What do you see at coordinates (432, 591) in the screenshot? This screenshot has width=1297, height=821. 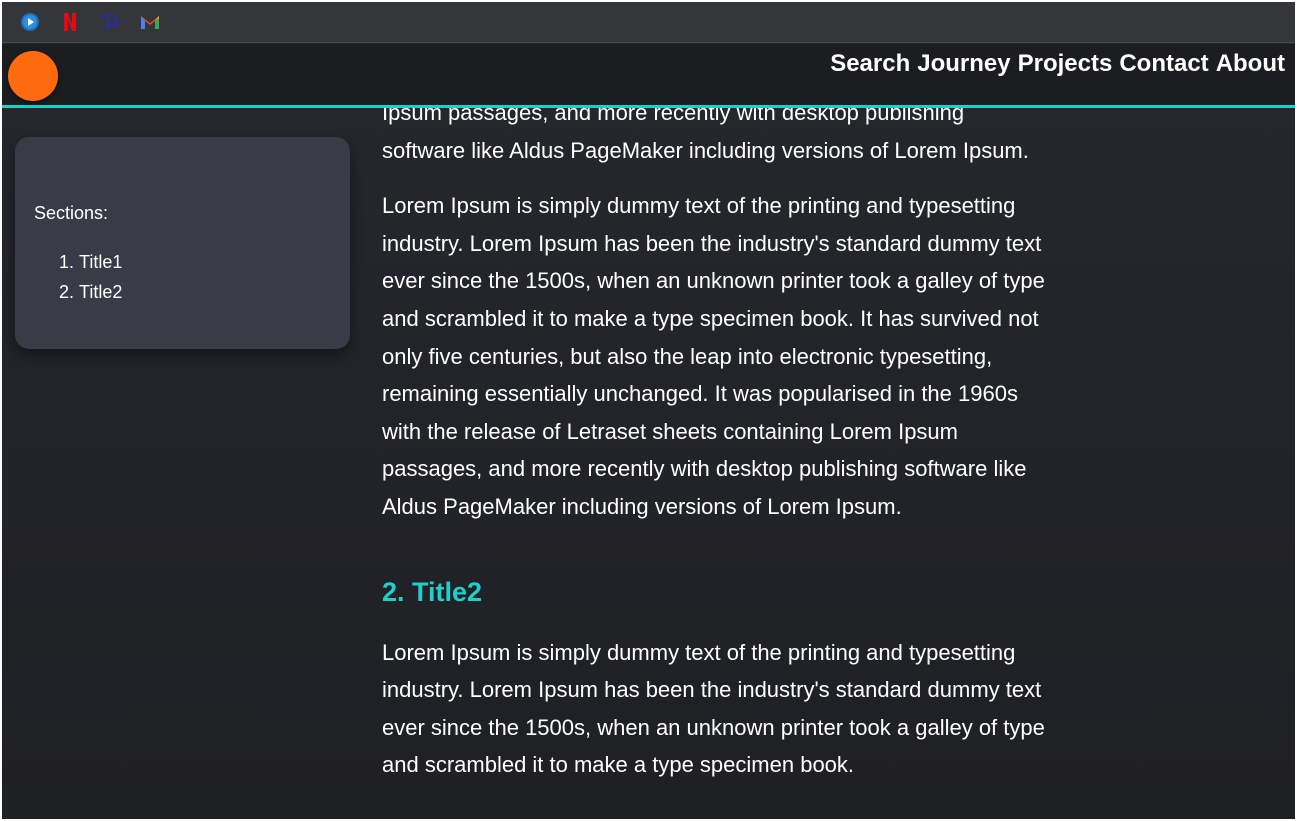 I see `section-heading-title2: 2. Title2` at bounding box center [432, 591].